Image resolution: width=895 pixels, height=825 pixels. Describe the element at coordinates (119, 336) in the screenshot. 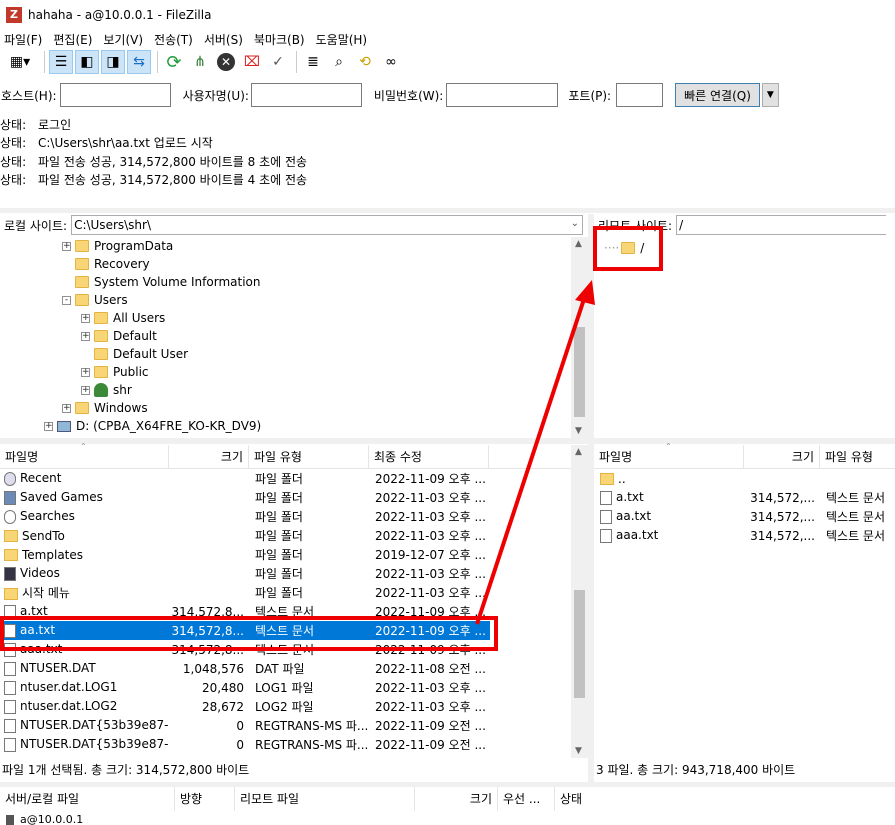

I see `tree-item: + Default` at that location.